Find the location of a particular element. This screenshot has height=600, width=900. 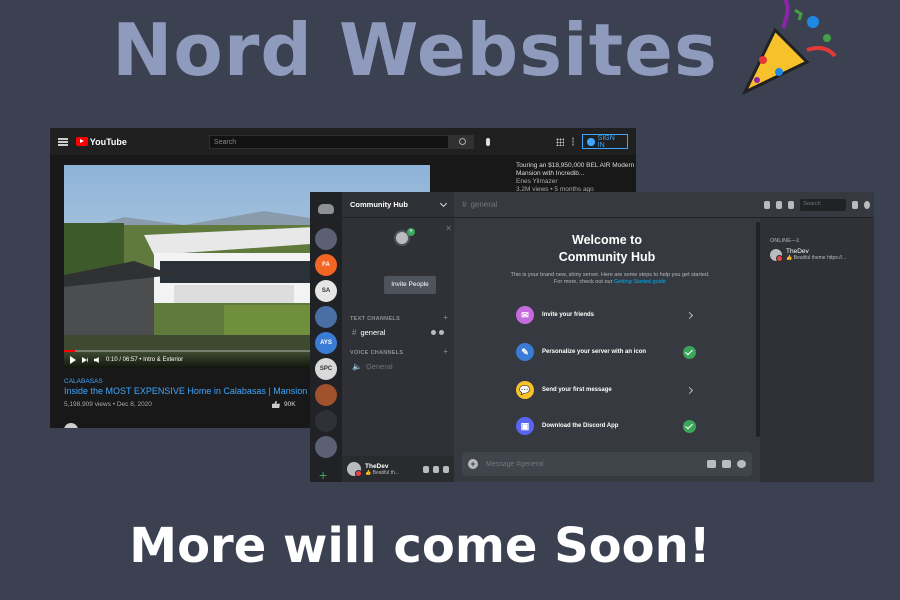

speaker-icon: 🔈 is located at coordinates (357, 366).